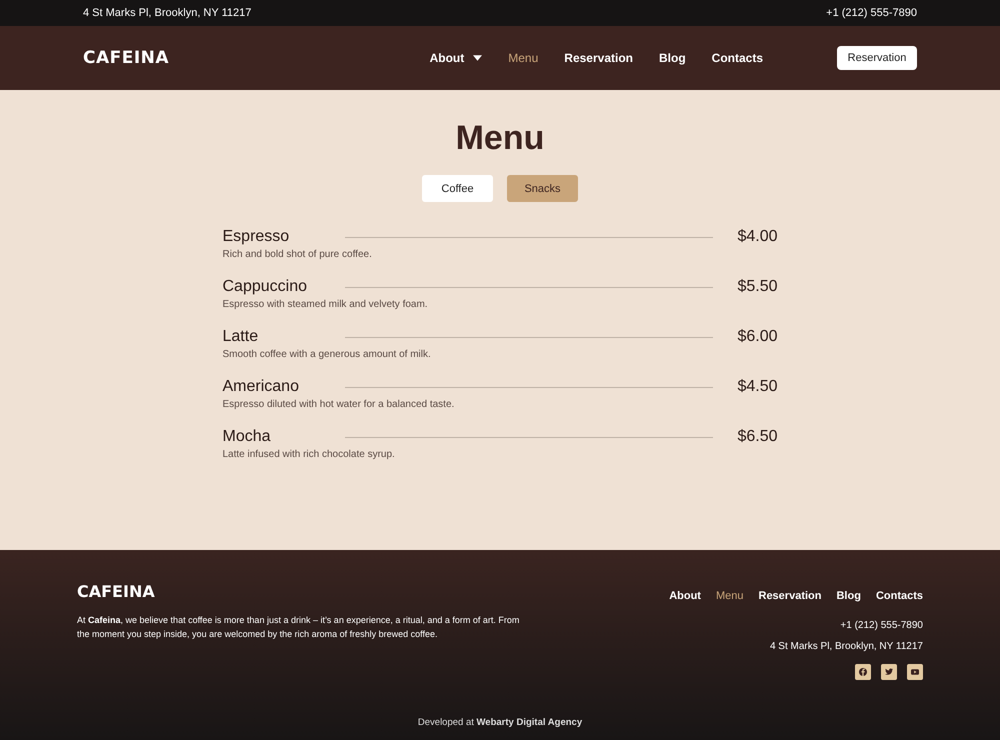 This screenshot has width=1000, height=740. Describe the element at coordinates (730, 596) in the screenshot. I see `footer-nav-link: Menu` at that location.